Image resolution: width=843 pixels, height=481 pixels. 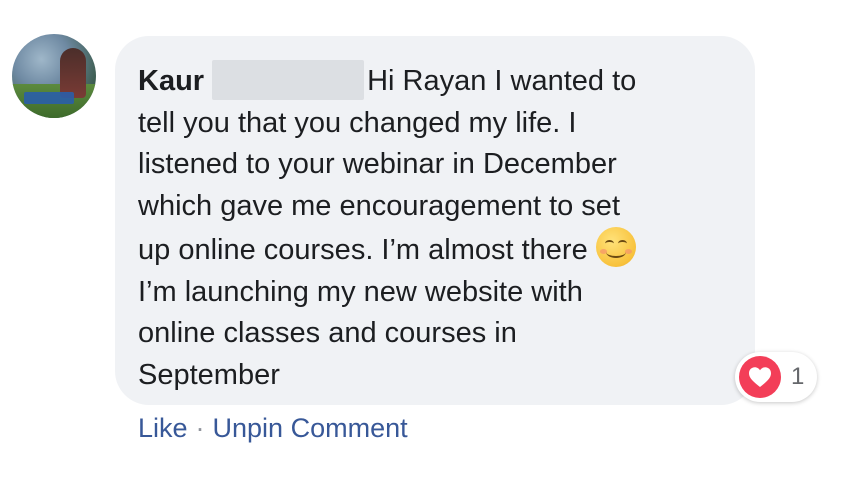 I want to click on comment-text-line: I’m launching my new website with, so click(x=360, y=291).